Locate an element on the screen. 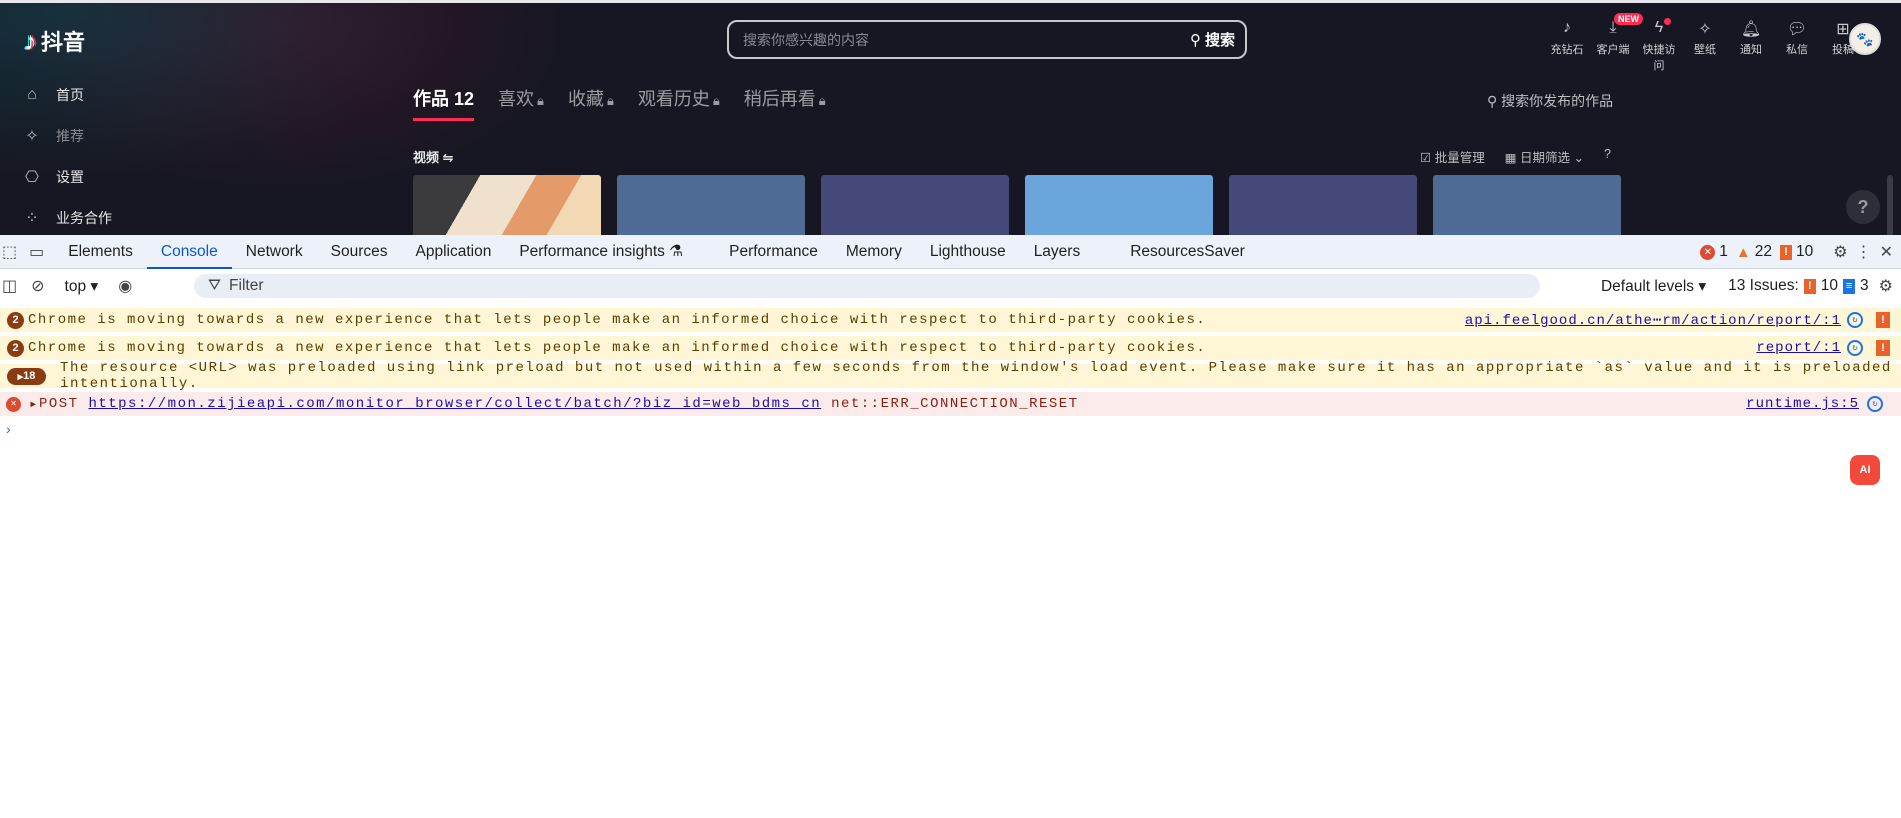 The width and height of the screenshot is (1901, 818). batch-manage-button: ☑ 批量管理 is located at coordinates (1452, 156).